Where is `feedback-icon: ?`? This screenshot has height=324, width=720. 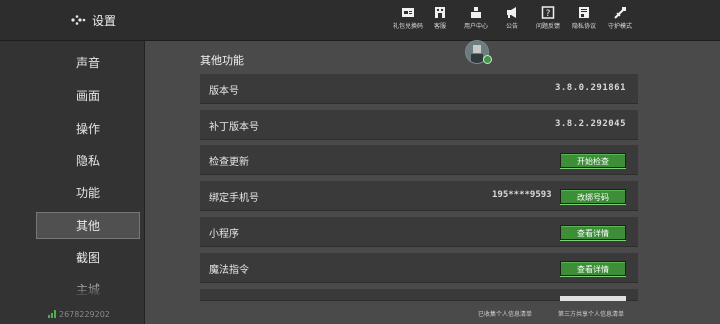 feedback-icon: ? is located at coordinates (548, 12).